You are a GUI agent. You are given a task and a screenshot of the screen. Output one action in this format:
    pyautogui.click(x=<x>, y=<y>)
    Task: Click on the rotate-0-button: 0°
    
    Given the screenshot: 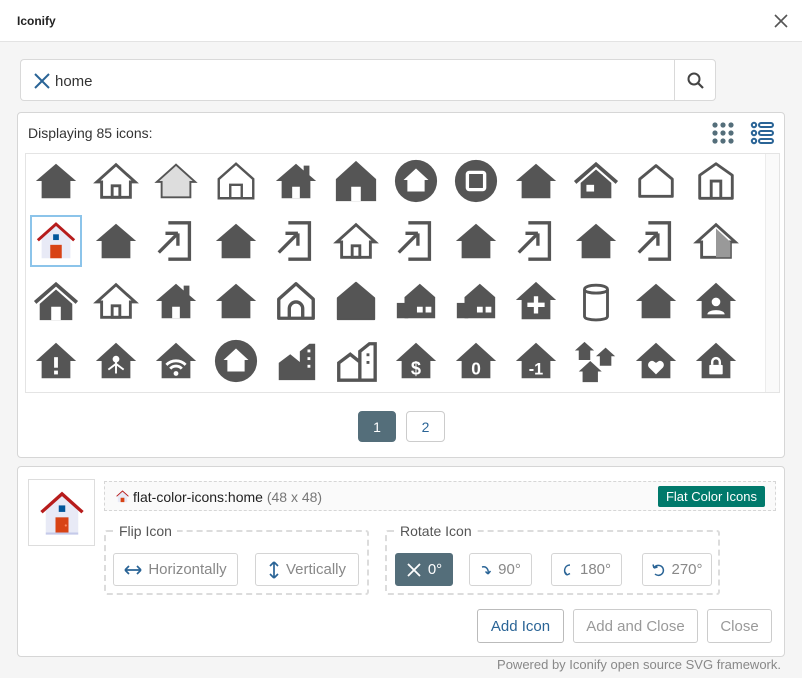 What is the action you would take?
    pyautogui.click(x=424, y=569)
    